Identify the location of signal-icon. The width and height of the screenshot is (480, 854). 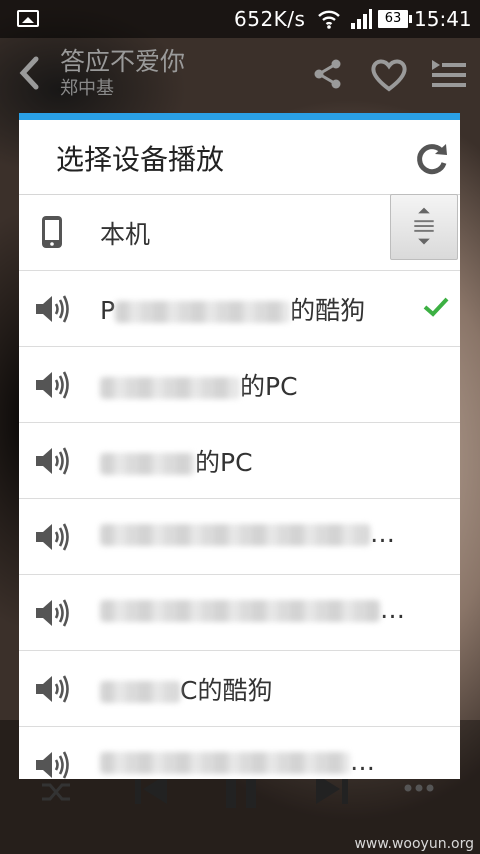
(361, 19).